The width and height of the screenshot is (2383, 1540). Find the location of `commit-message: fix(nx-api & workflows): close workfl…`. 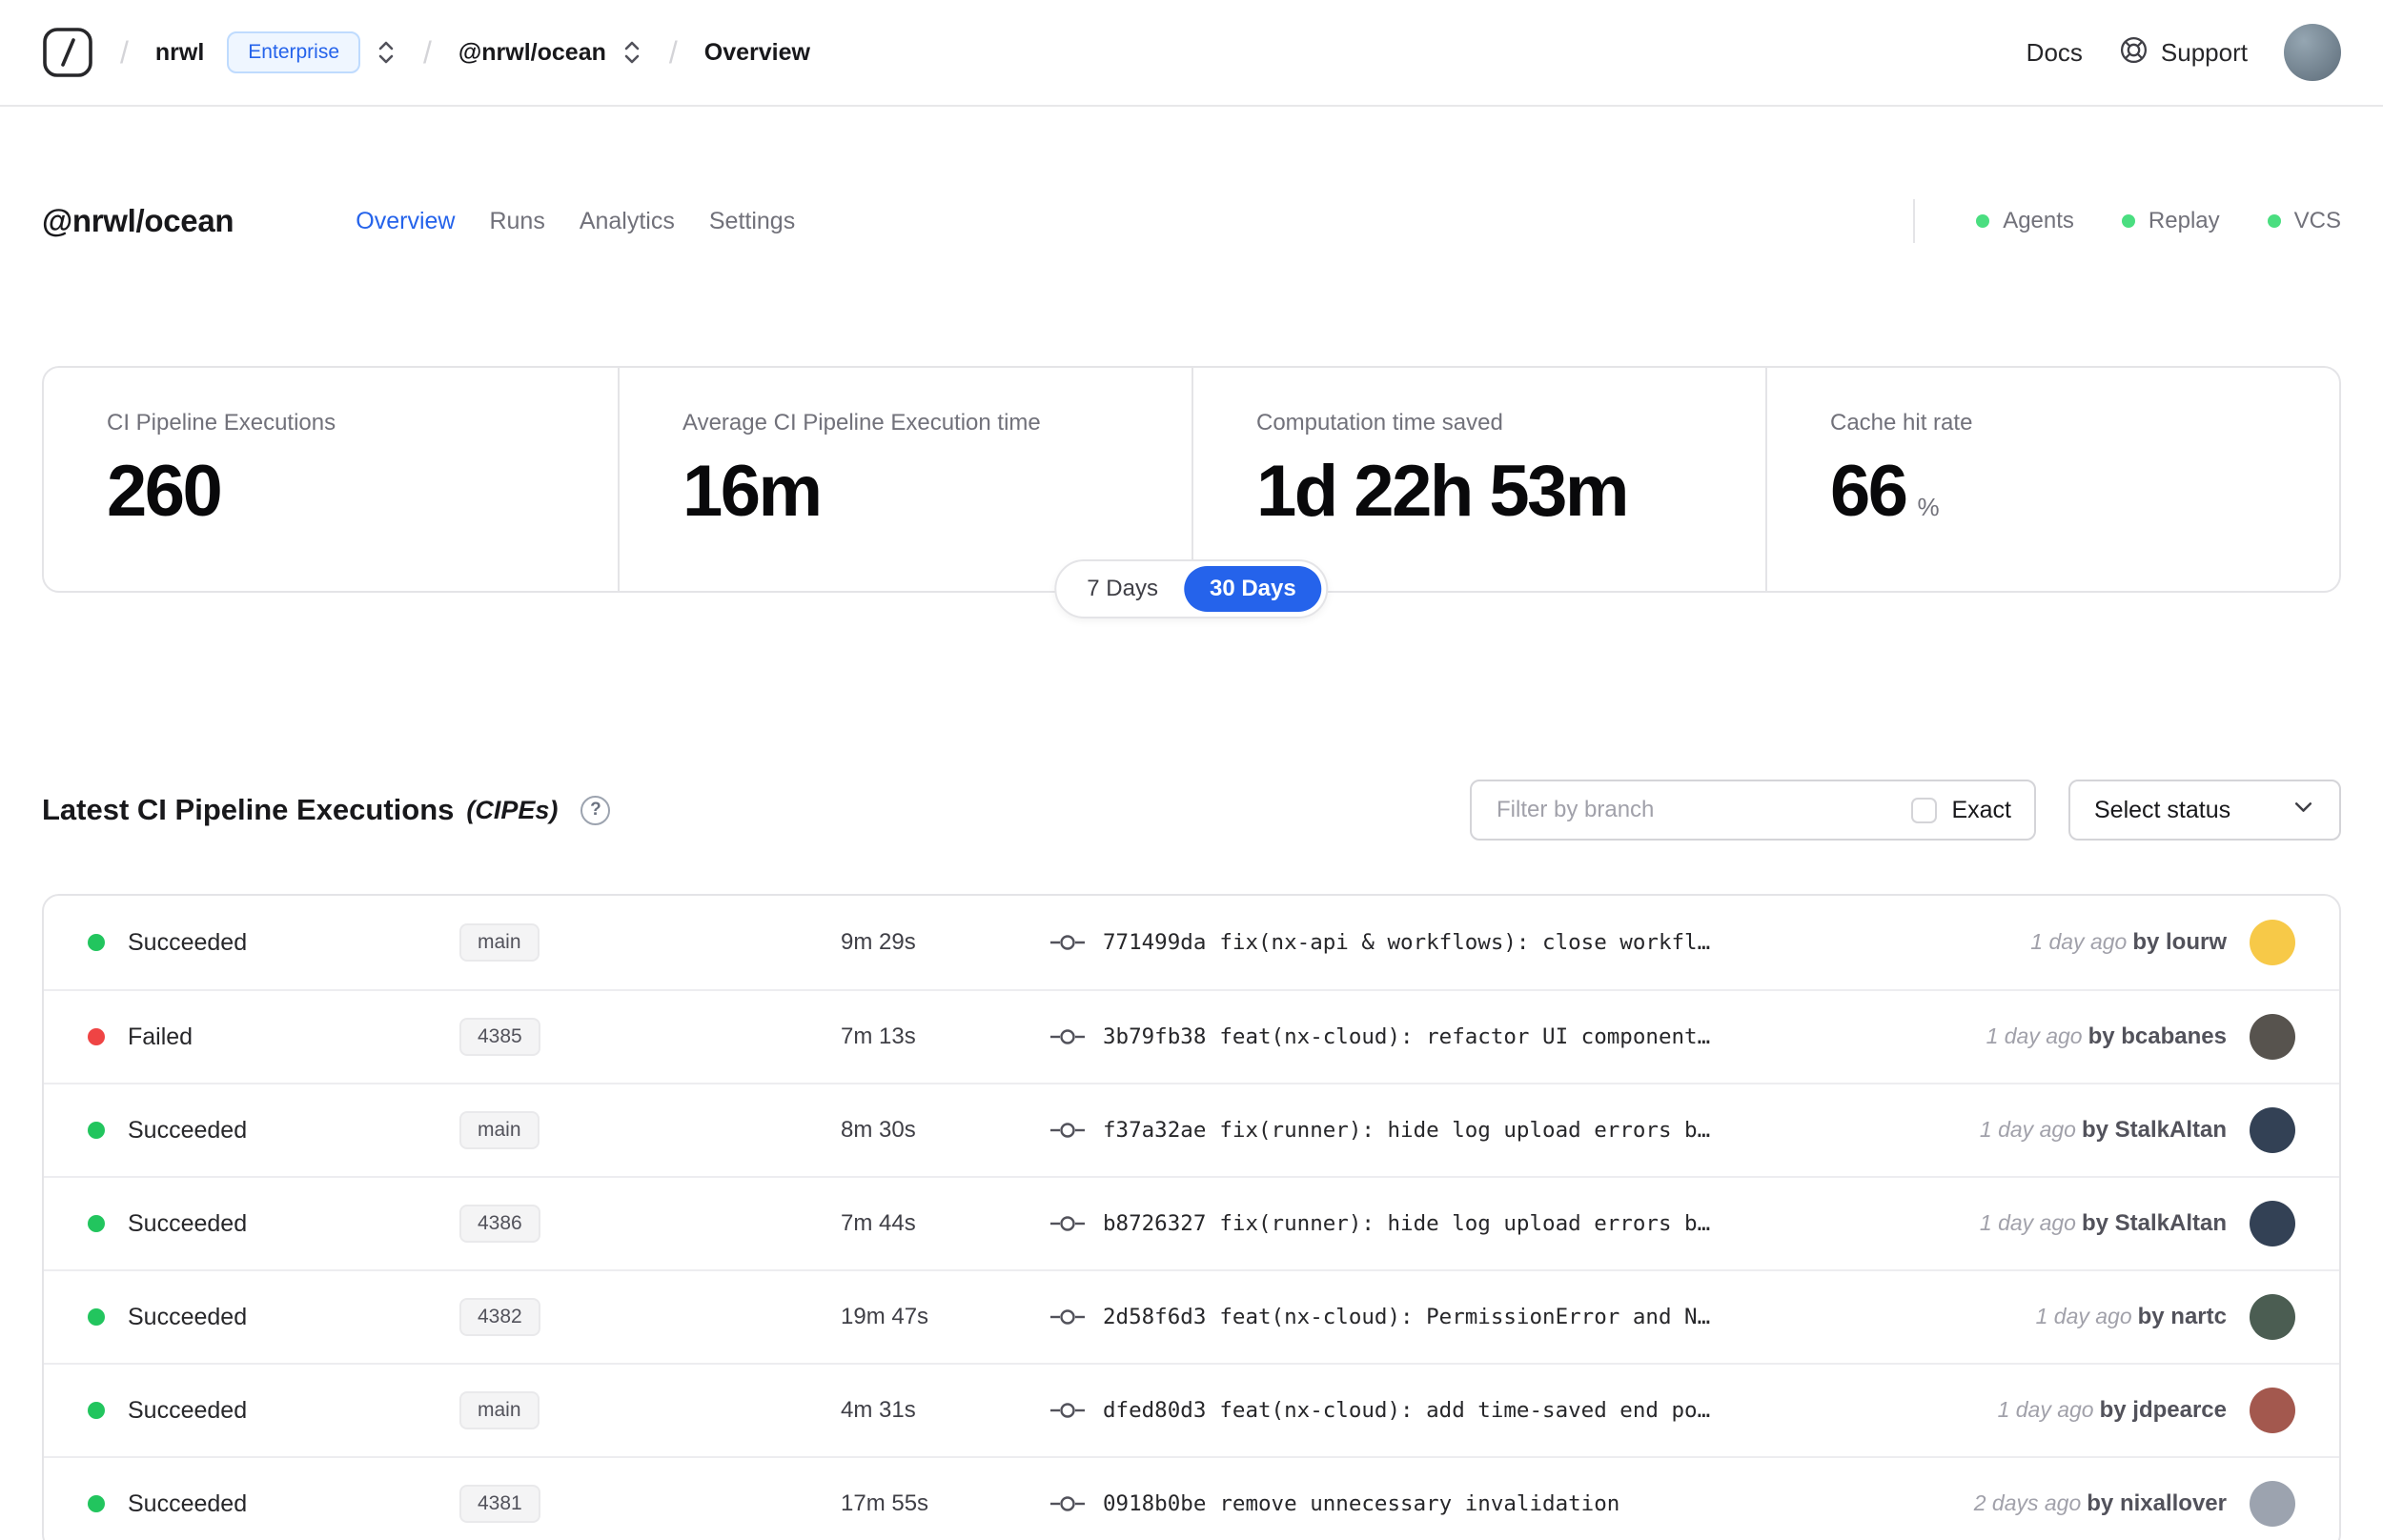

commit-message: fix(nx-api & workflows): close workfl… is located at coordinates (1465, 942).